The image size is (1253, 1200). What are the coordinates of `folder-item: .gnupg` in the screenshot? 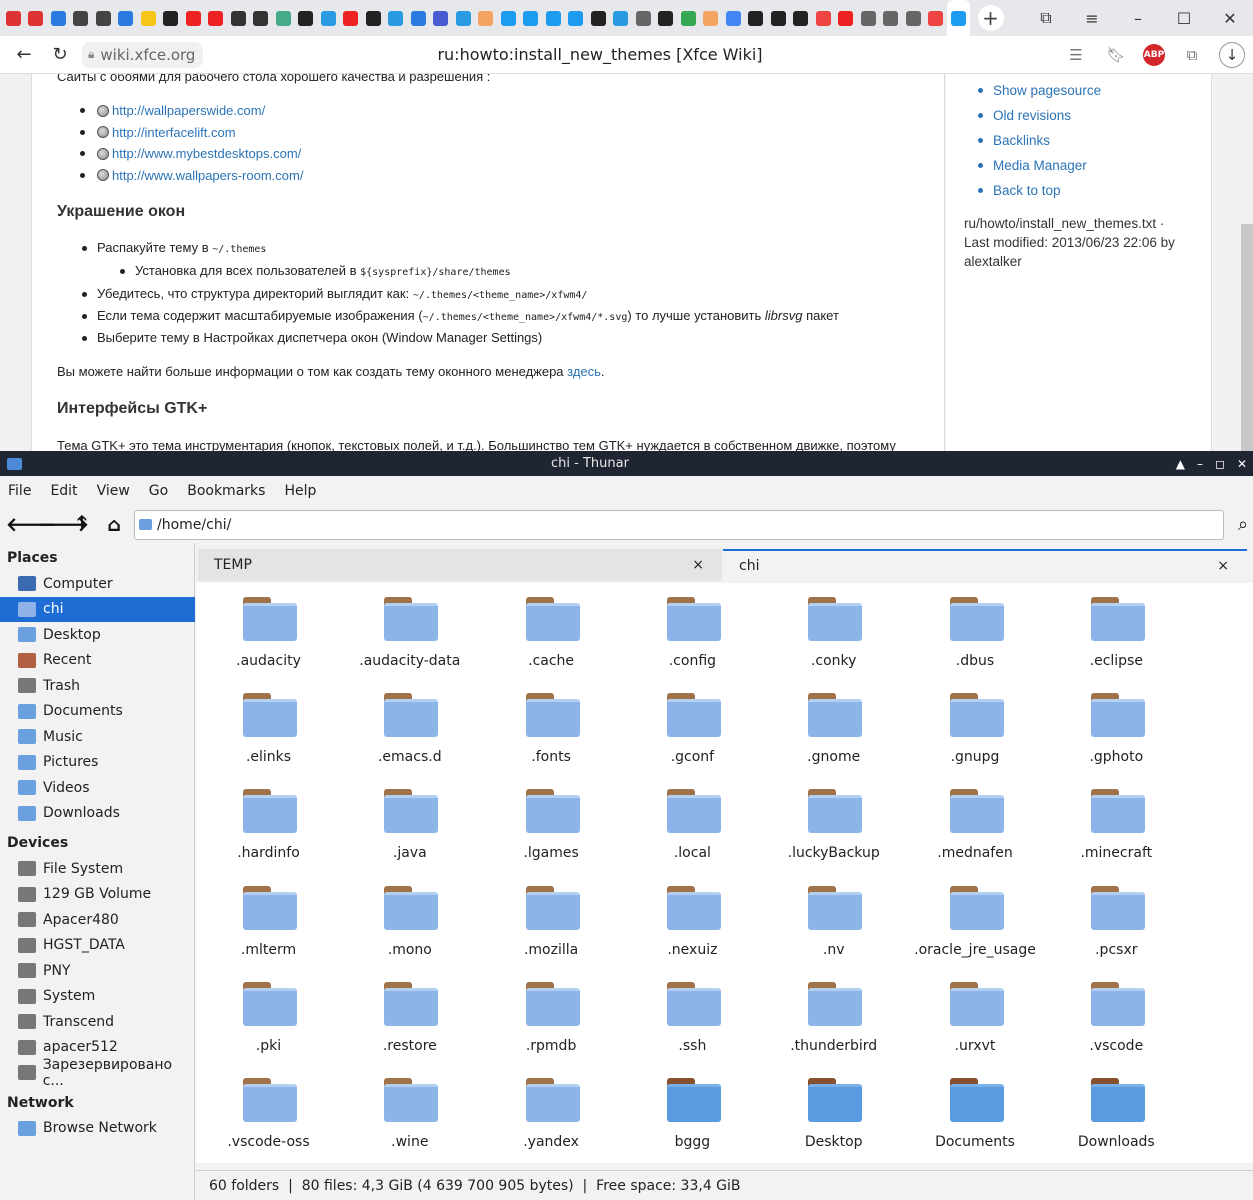 It's located at (975, 731).